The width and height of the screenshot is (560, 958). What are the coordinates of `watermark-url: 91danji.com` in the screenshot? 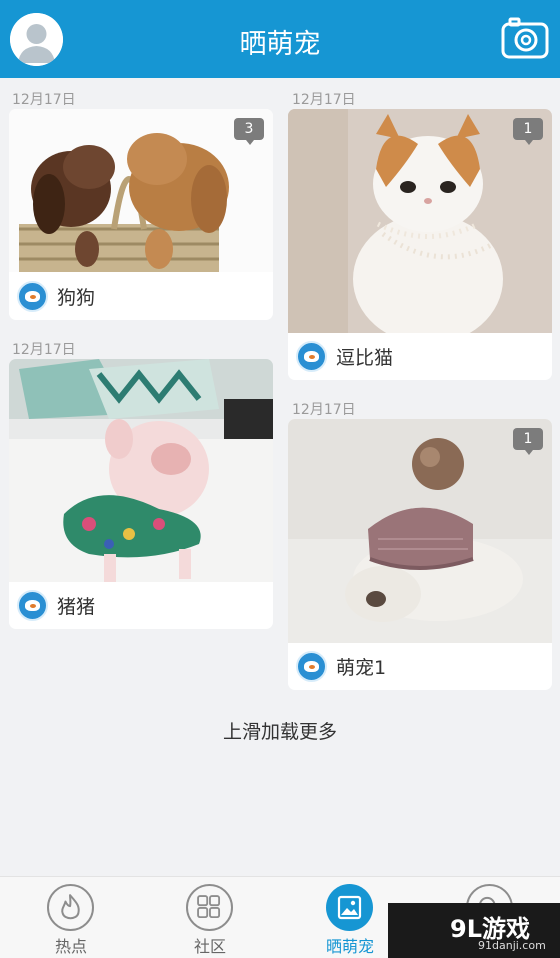 It's located at (512, 945).